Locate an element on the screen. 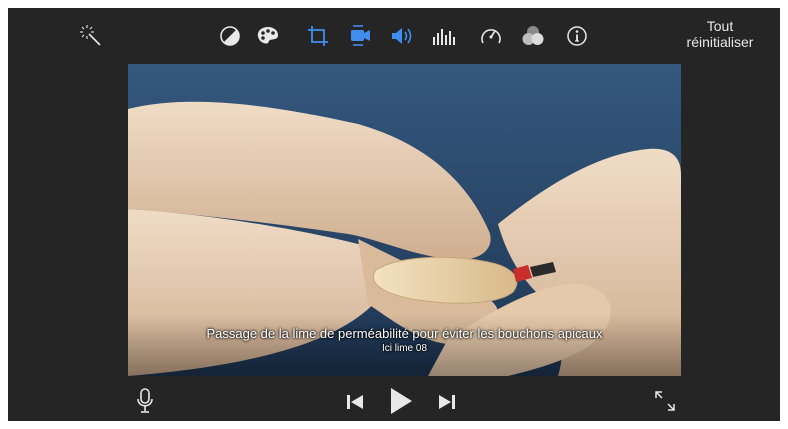  microphone-icon is located at coordinates (145, 401).